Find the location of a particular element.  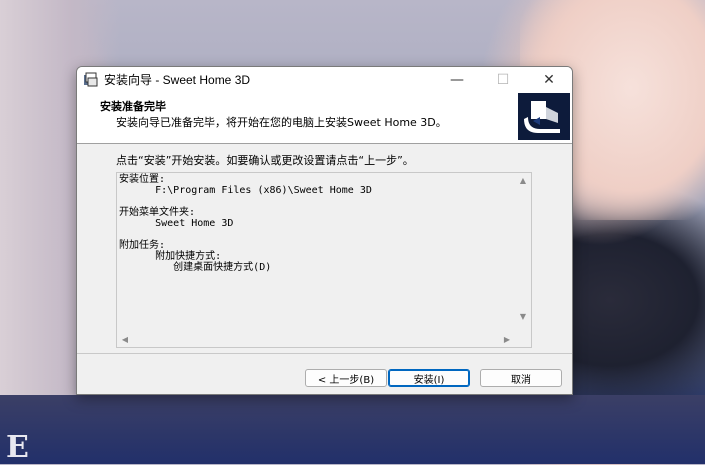

page-subtitle: 安装向导已准备完毕，将开始在您的电脑上安装Sweet Home 3D。 is located at coordinates (281, 122).